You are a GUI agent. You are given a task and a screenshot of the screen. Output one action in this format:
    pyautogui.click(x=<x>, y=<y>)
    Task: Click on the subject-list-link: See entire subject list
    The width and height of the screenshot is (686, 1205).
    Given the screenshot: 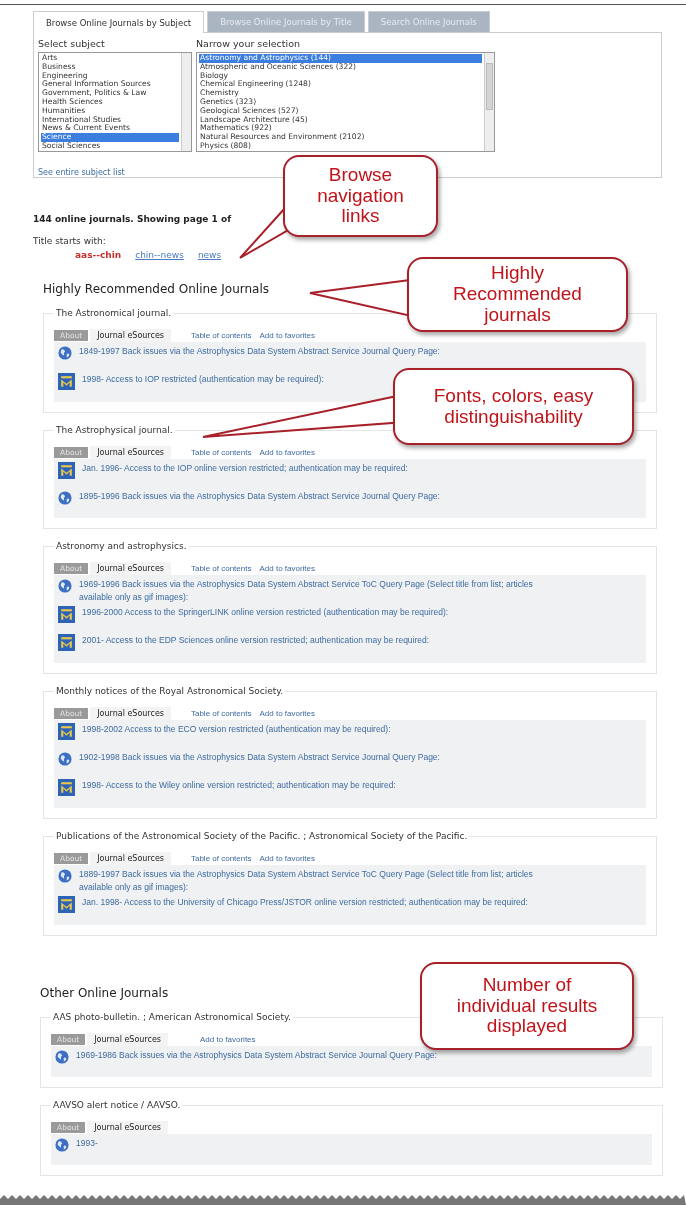 What is the action you would take?
    pyautogui.click(x=81, y=172)
    